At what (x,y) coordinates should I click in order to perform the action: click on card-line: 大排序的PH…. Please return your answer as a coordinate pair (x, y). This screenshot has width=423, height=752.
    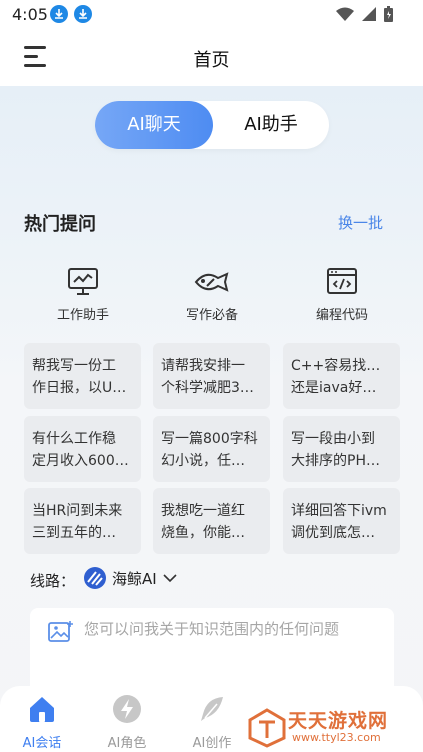
    Looking at the image, I should click on (335, 461).